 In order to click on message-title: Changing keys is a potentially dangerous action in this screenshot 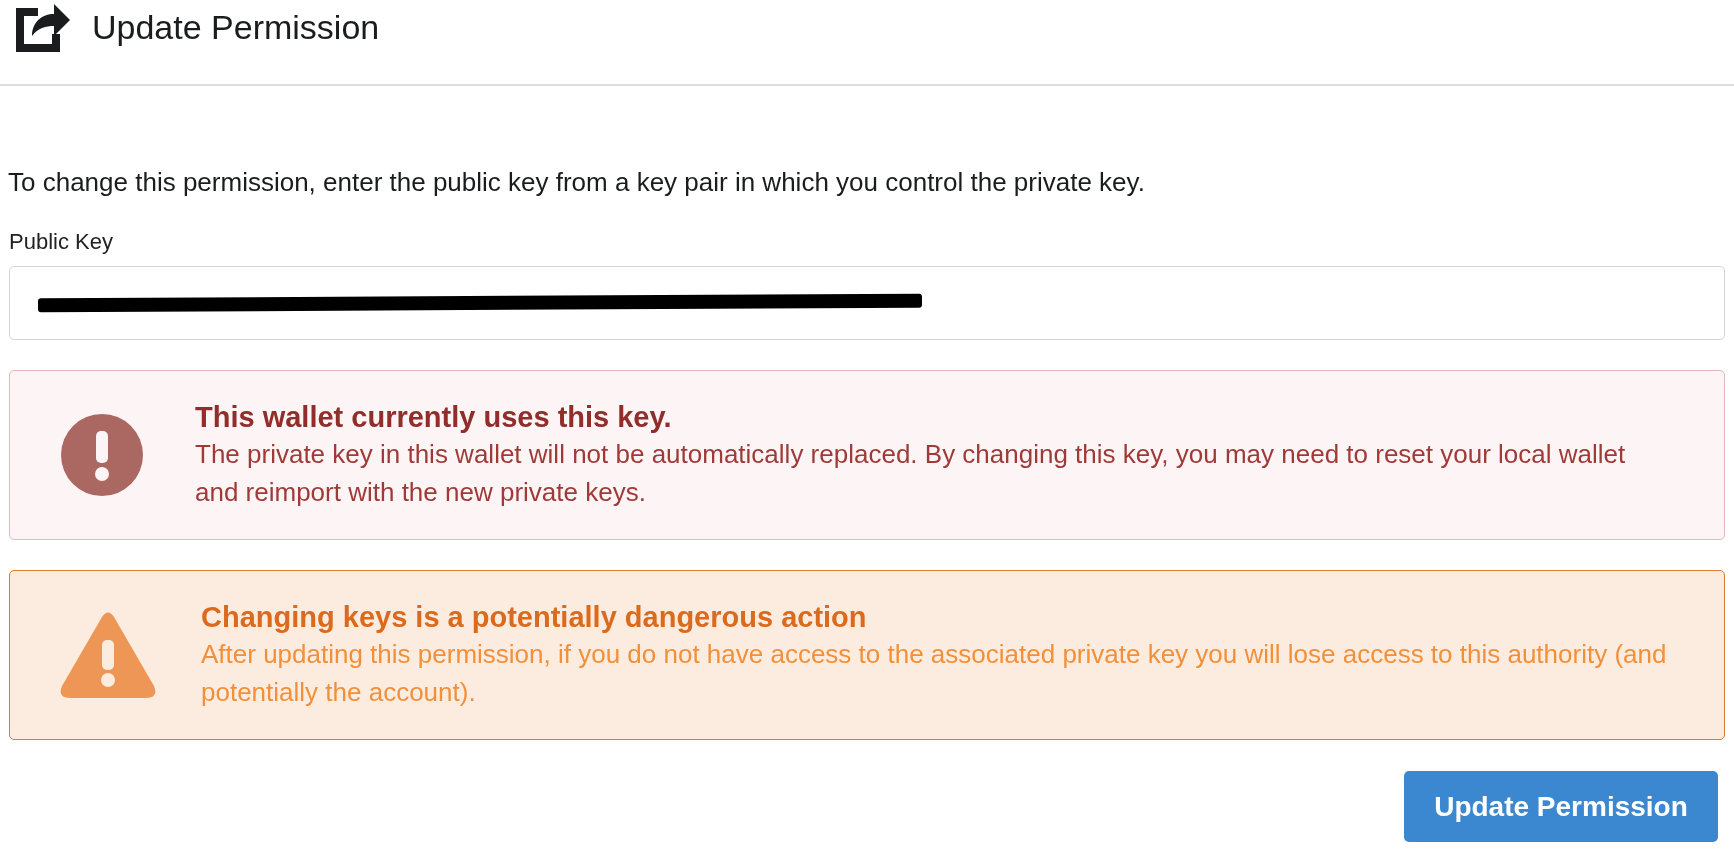, I will do `click(534, 617)`.